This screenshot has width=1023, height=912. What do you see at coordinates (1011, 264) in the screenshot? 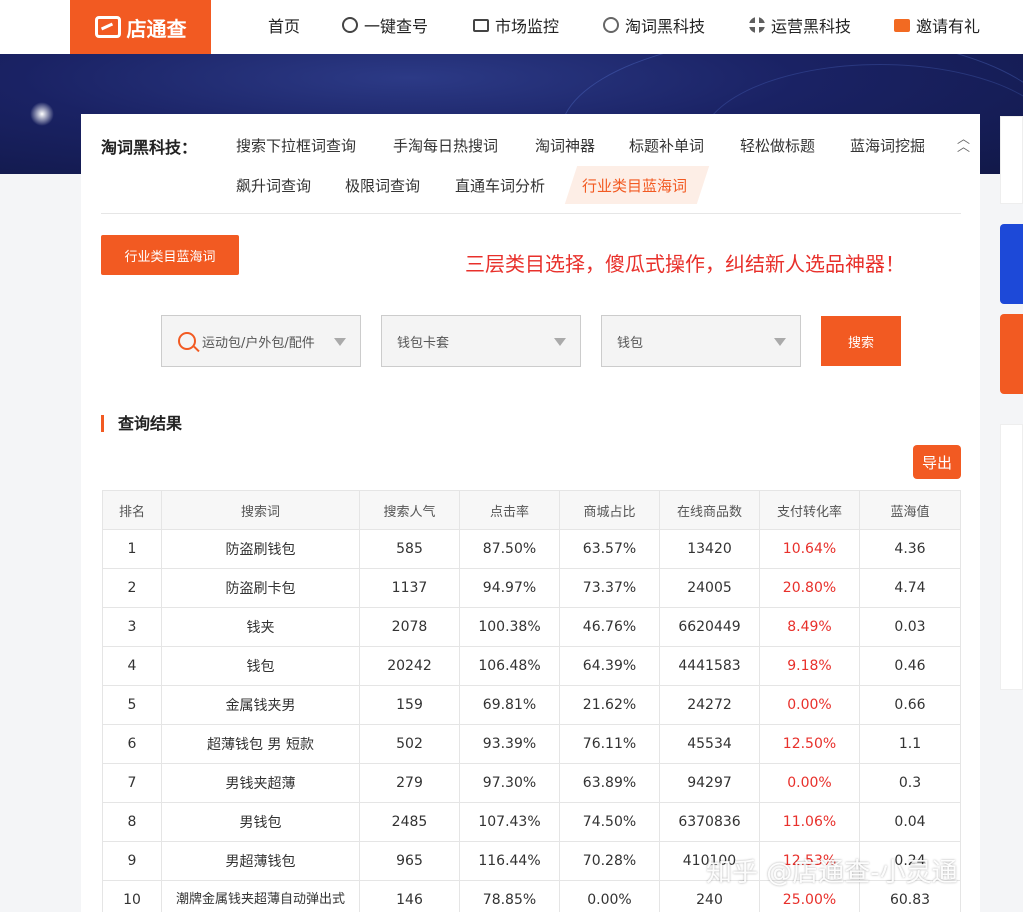
I see `side-widget-blue` at bounding box center [1011, 264].